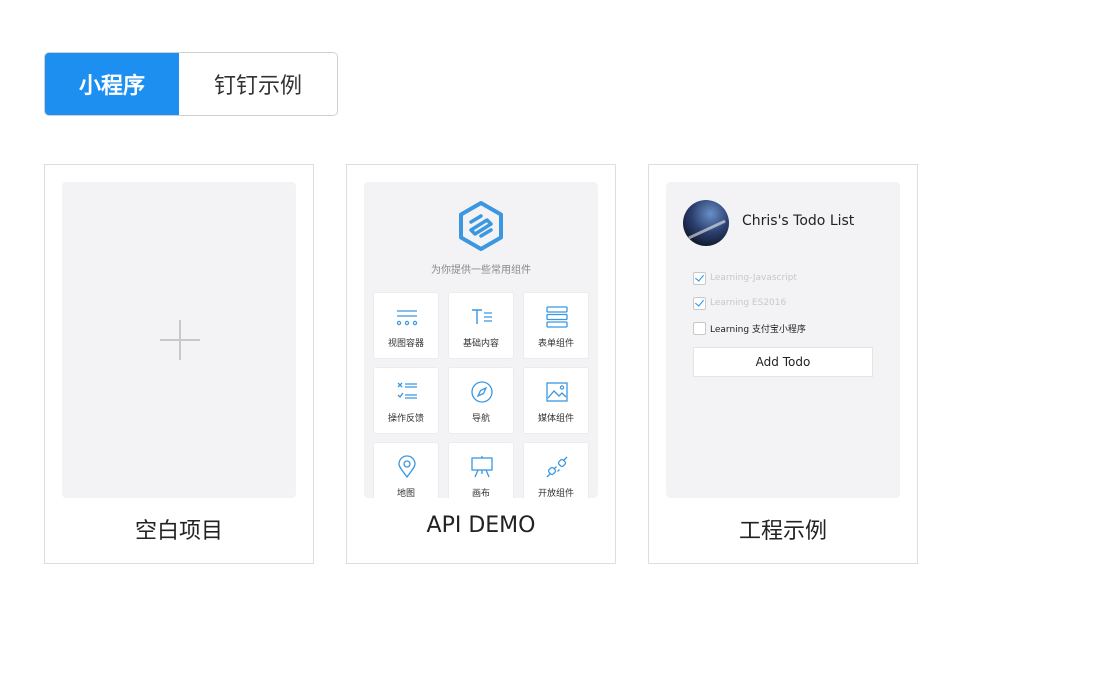 The image size is (1104, 682). What do you see at coordinates (407, 390) in the screenshot?
I see `feedback-icon` at bounding box center [407, 390].